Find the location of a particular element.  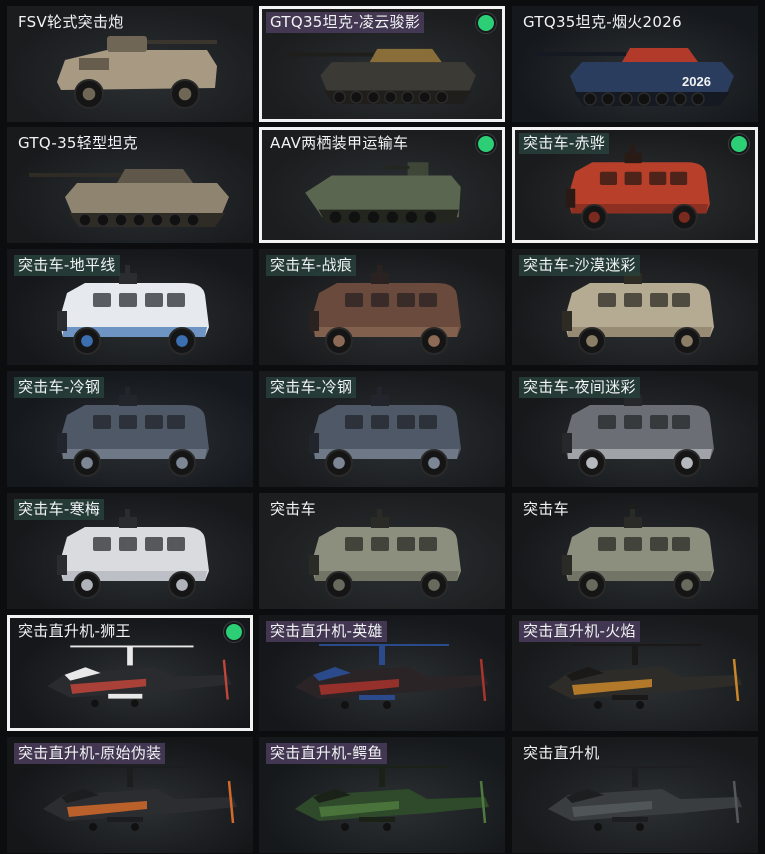

vehicle-skin-card: 突击直升机-狮王 is located at coordinates (130, 673).